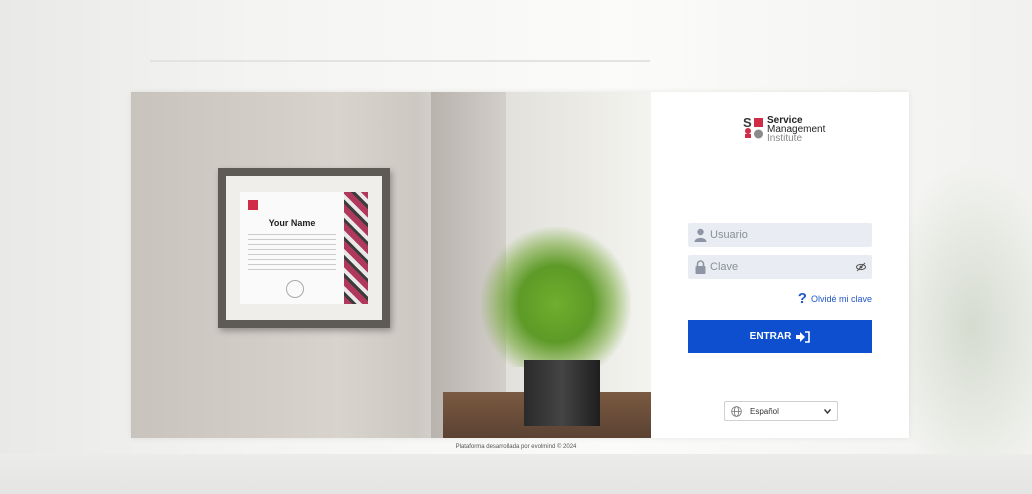  Describe the element at coordinates (747, 123) in the screenshot. I see `svg-text: S` at that location.